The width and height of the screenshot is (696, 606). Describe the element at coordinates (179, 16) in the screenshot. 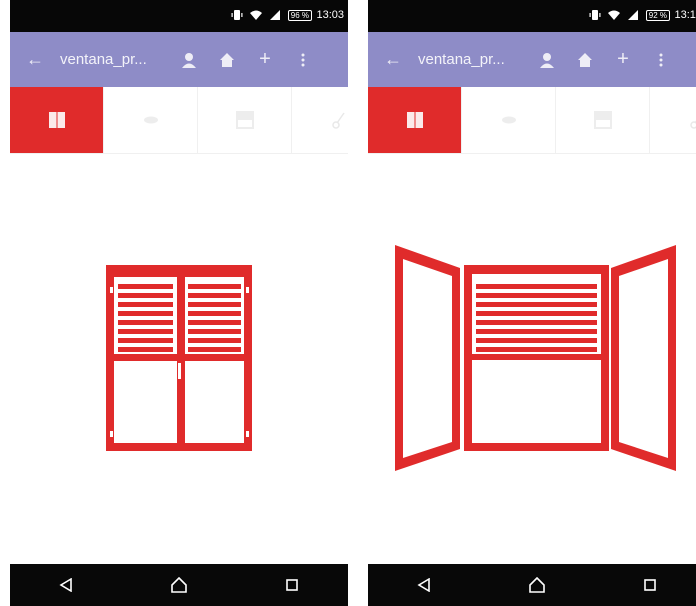

I see `status-bar: 96 % 13:03` at that location.